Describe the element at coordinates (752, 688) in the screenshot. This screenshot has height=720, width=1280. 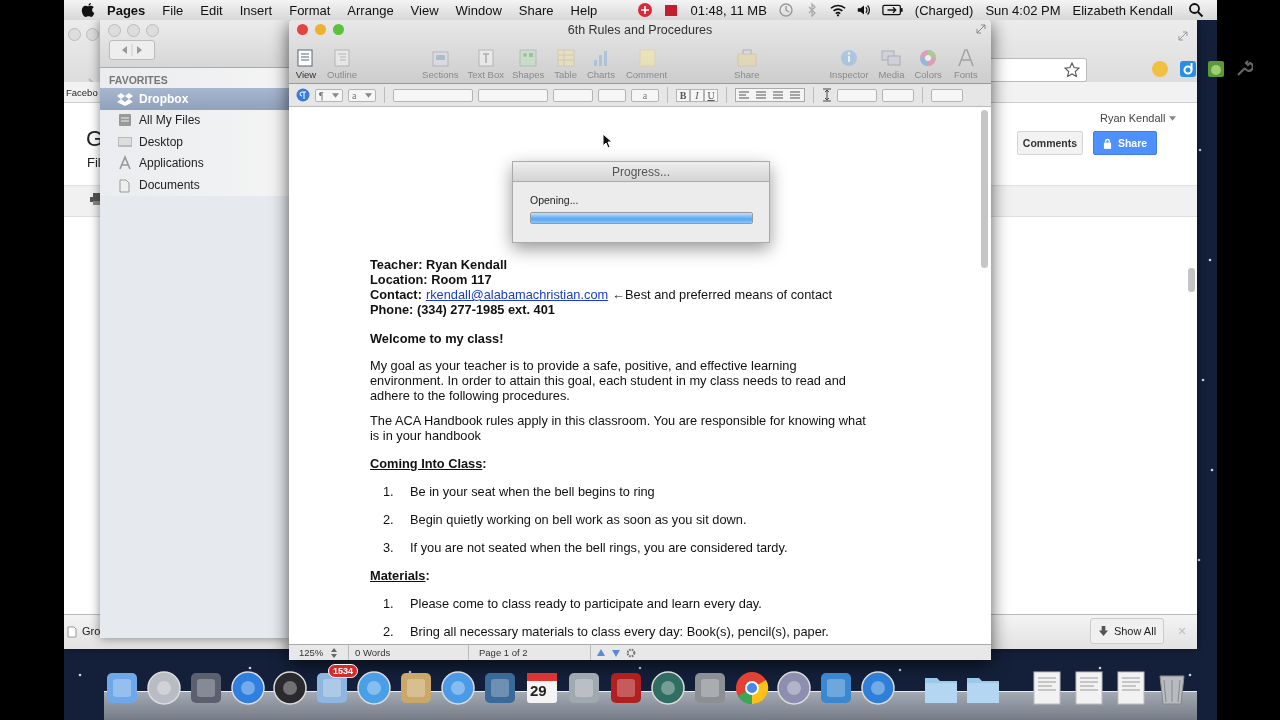
I see `browser-icon` at that location.